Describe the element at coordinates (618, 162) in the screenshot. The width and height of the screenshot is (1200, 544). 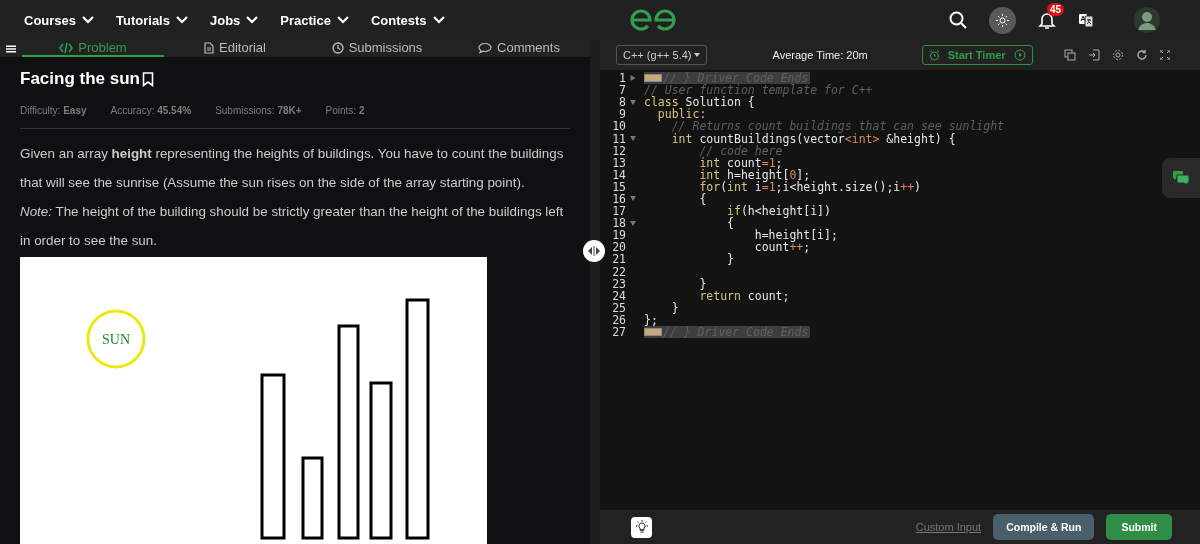
I see `line-number: 13` at that location.